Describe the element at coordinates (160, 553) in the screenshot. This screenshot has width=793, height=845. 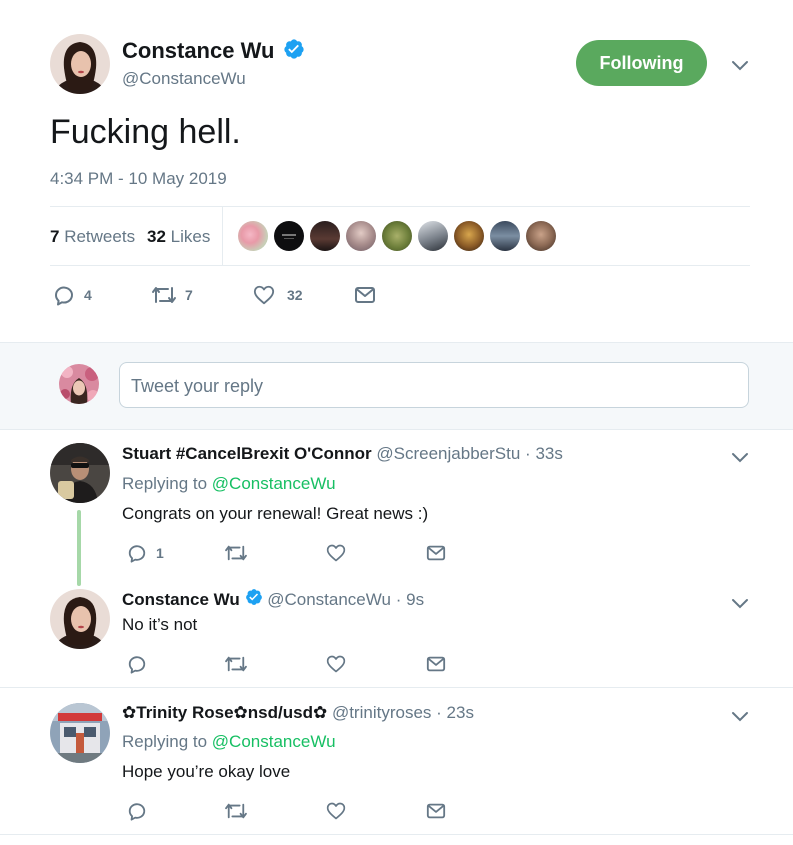
I see `reply-count: 1` at that location.